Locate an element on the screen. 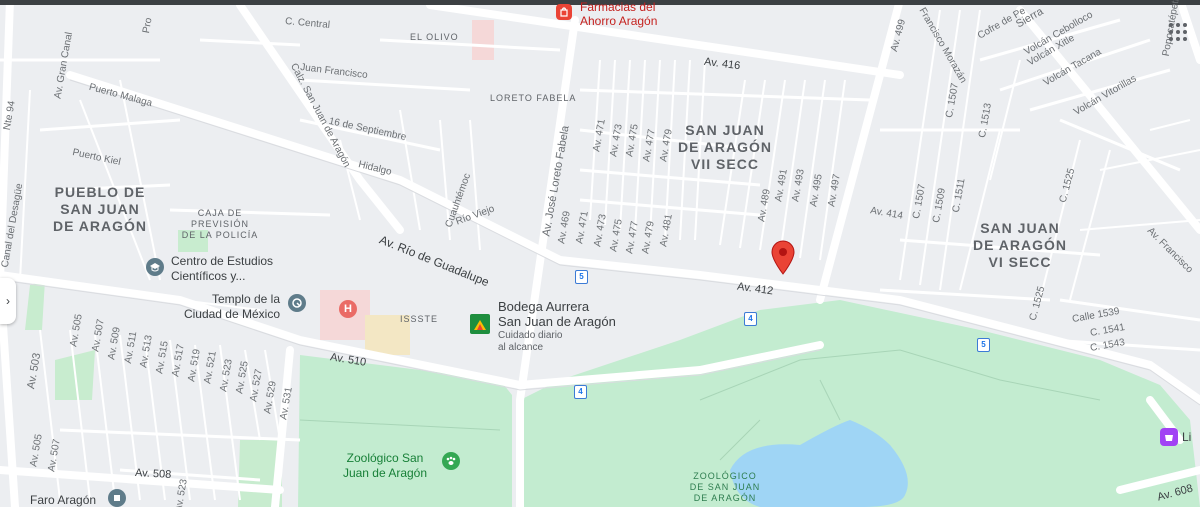 The image size is (1200, 507). road-label-av508: Av. 508 is located at coordinates (153, 474).